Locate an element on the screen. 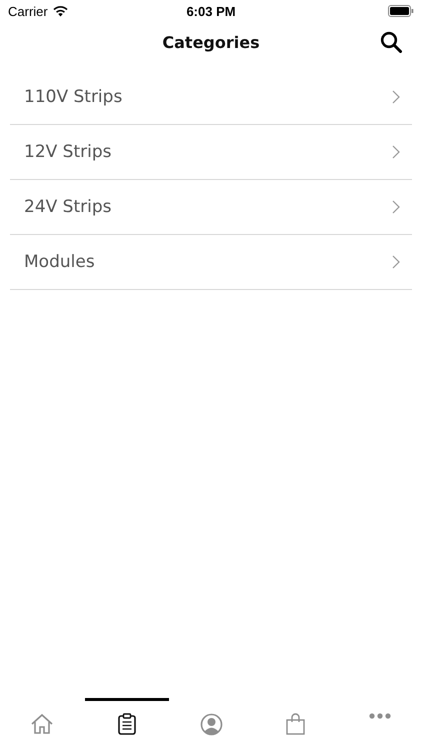 The height and width of the screenshot is (750, 422). battery-icon is located at coordinates (401, 11).